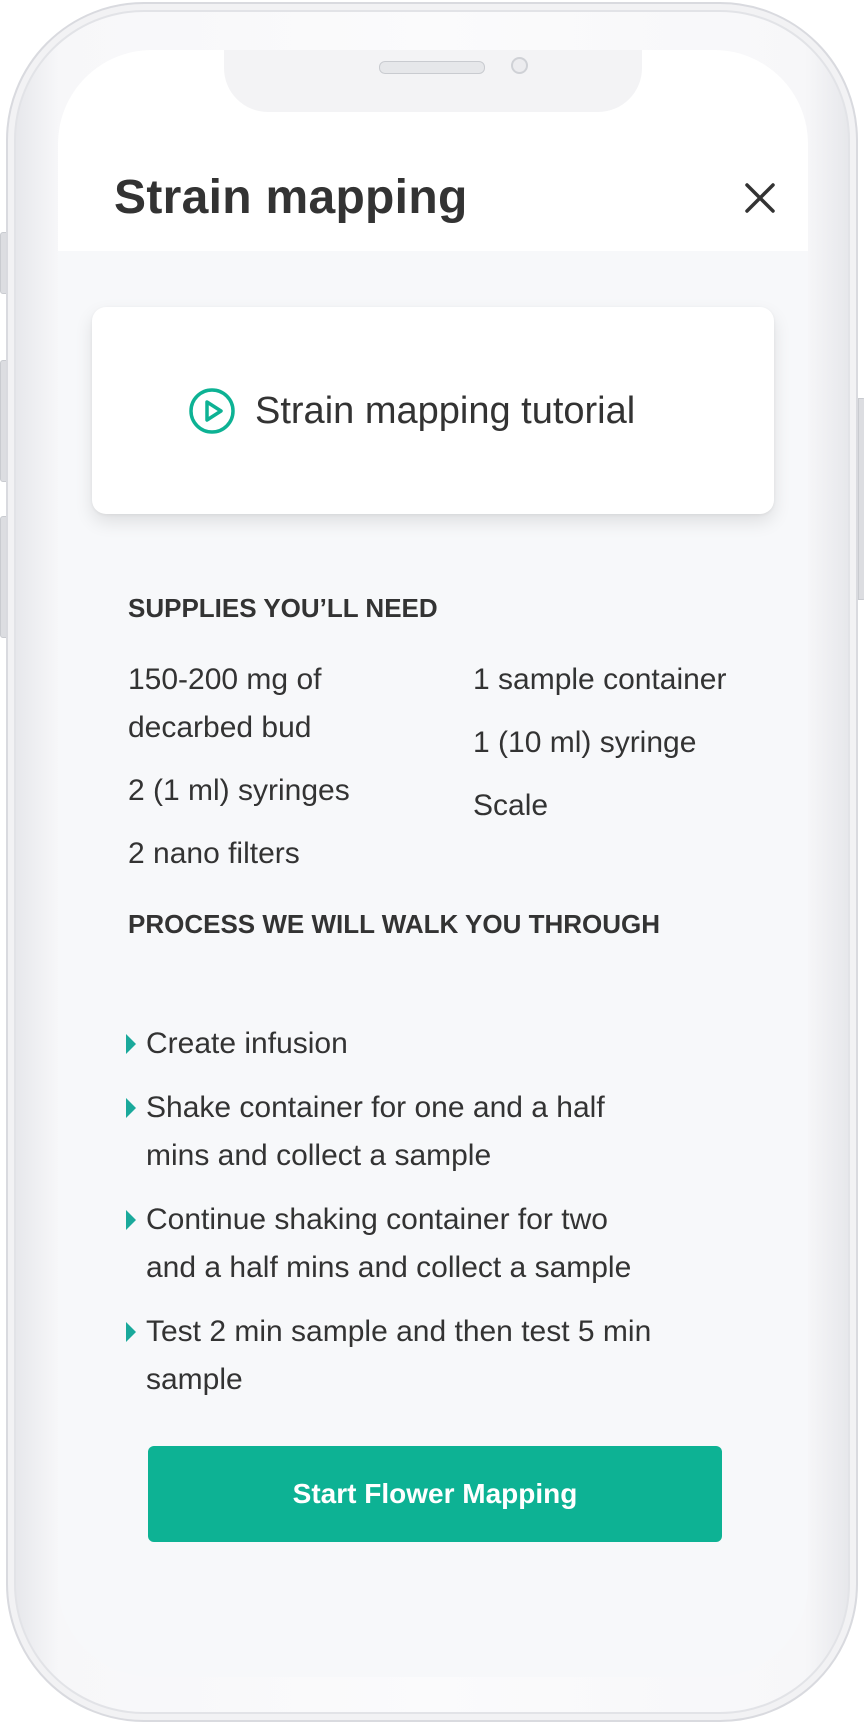 This screenshot has height=1726, width=864. I want to click on process-step: Create infusion, so click(392, 1044).